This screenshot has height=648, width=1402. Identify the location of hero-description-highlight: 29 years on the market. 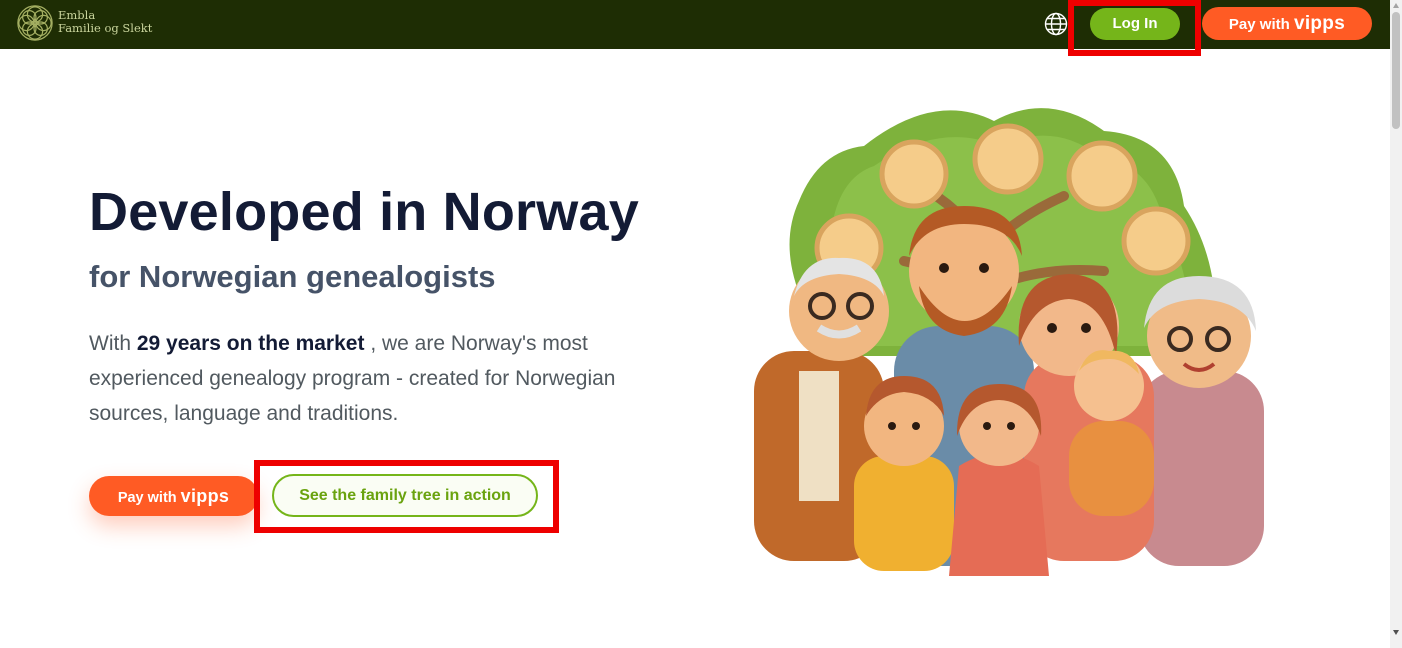
(250, 343).